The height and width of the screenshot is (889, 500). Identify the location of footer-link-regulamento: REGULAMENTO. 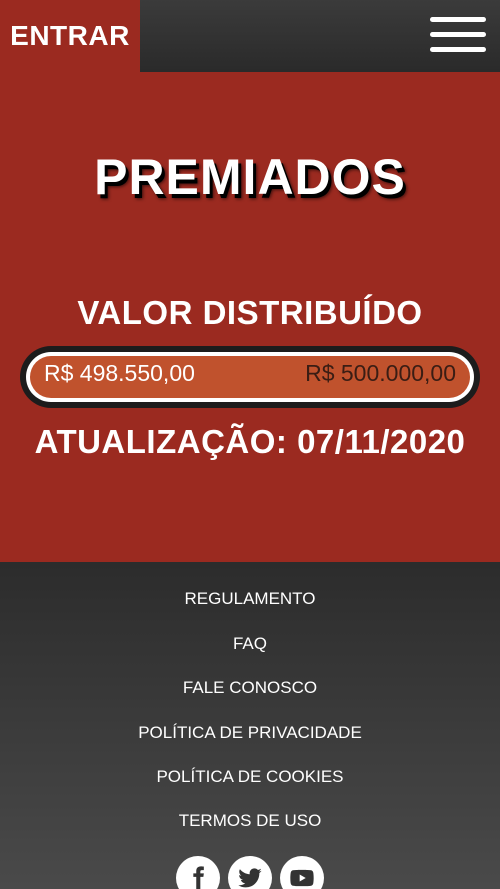
(250, 599).